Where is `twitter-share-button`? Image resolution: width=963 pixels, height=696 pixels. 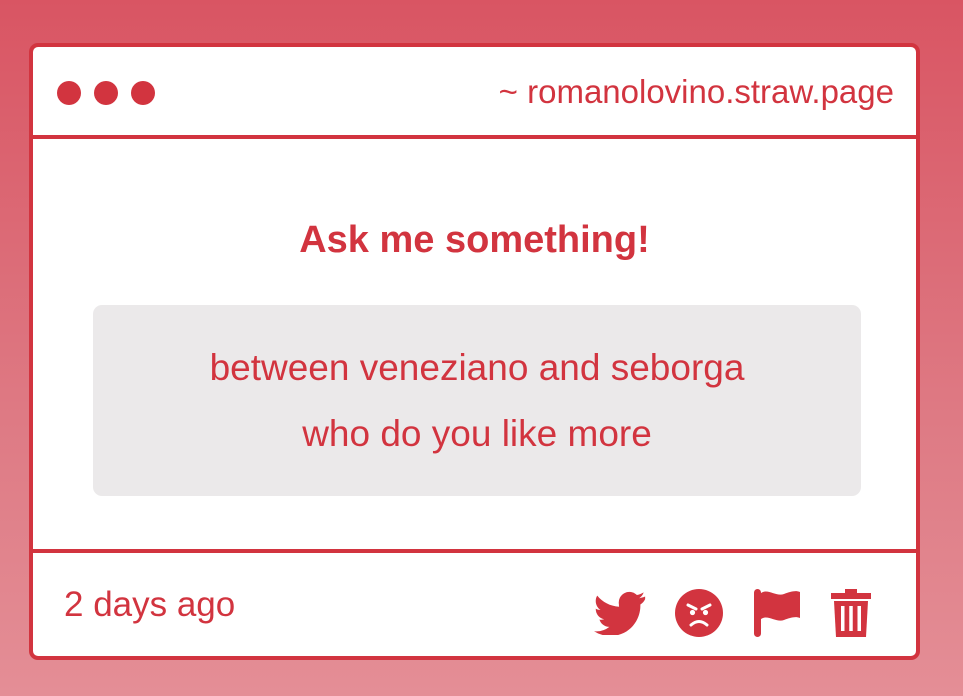
twitter-share-button is located at coordinates (620, 613).